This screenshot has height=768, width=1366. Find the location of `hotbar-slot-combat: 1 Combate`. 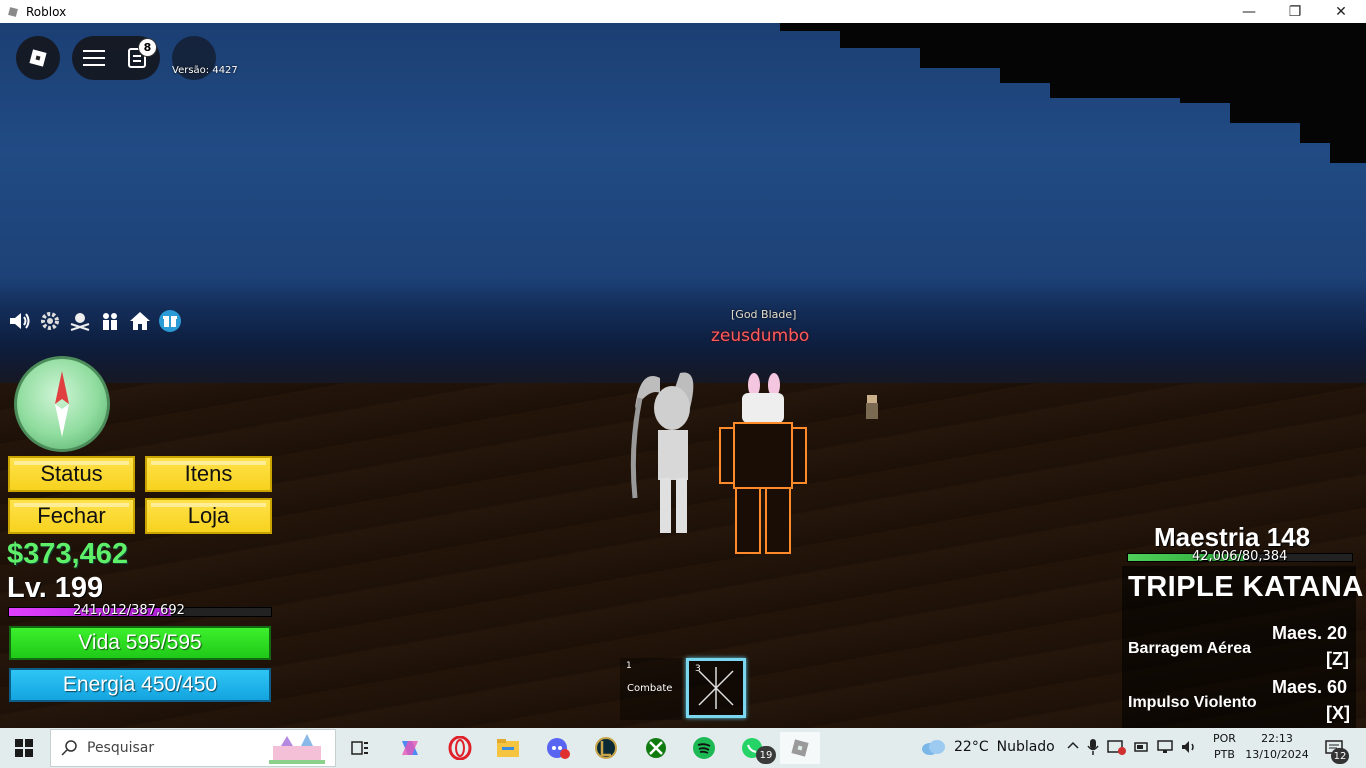

hotbar-slot-combat: 1 Combate is located at coordinates (651, 689).